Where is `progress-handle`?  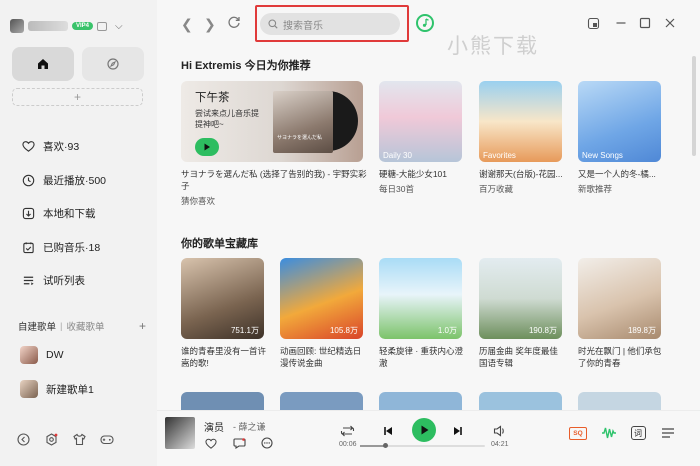 progress-handle is located at coordinates (385, 445).